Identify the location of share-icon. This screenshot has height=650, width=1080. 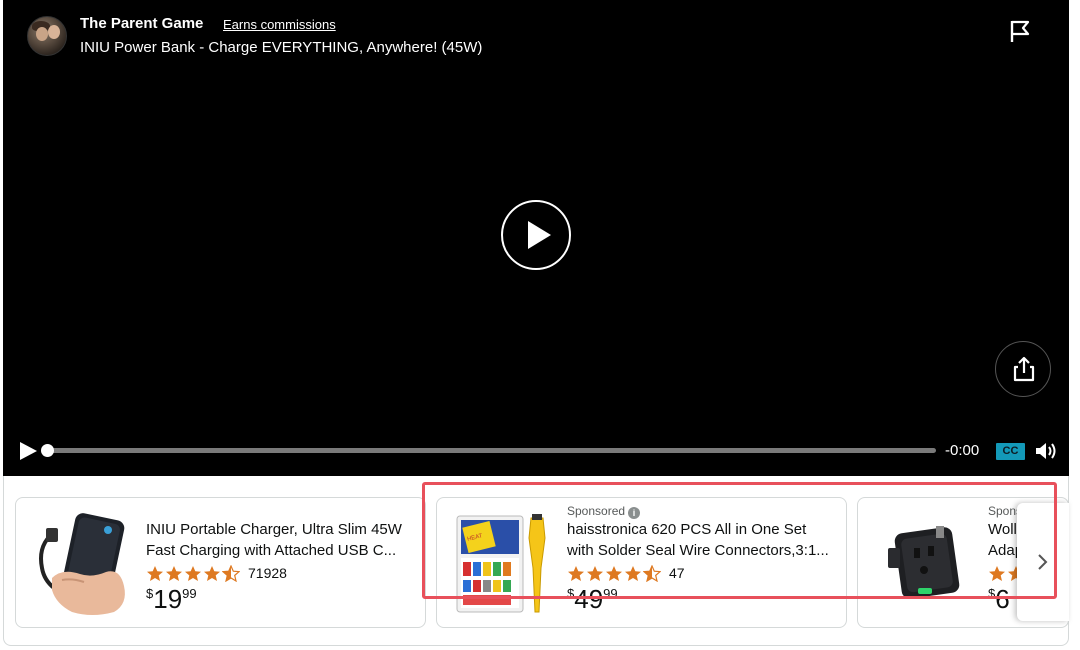
(1024, 369).